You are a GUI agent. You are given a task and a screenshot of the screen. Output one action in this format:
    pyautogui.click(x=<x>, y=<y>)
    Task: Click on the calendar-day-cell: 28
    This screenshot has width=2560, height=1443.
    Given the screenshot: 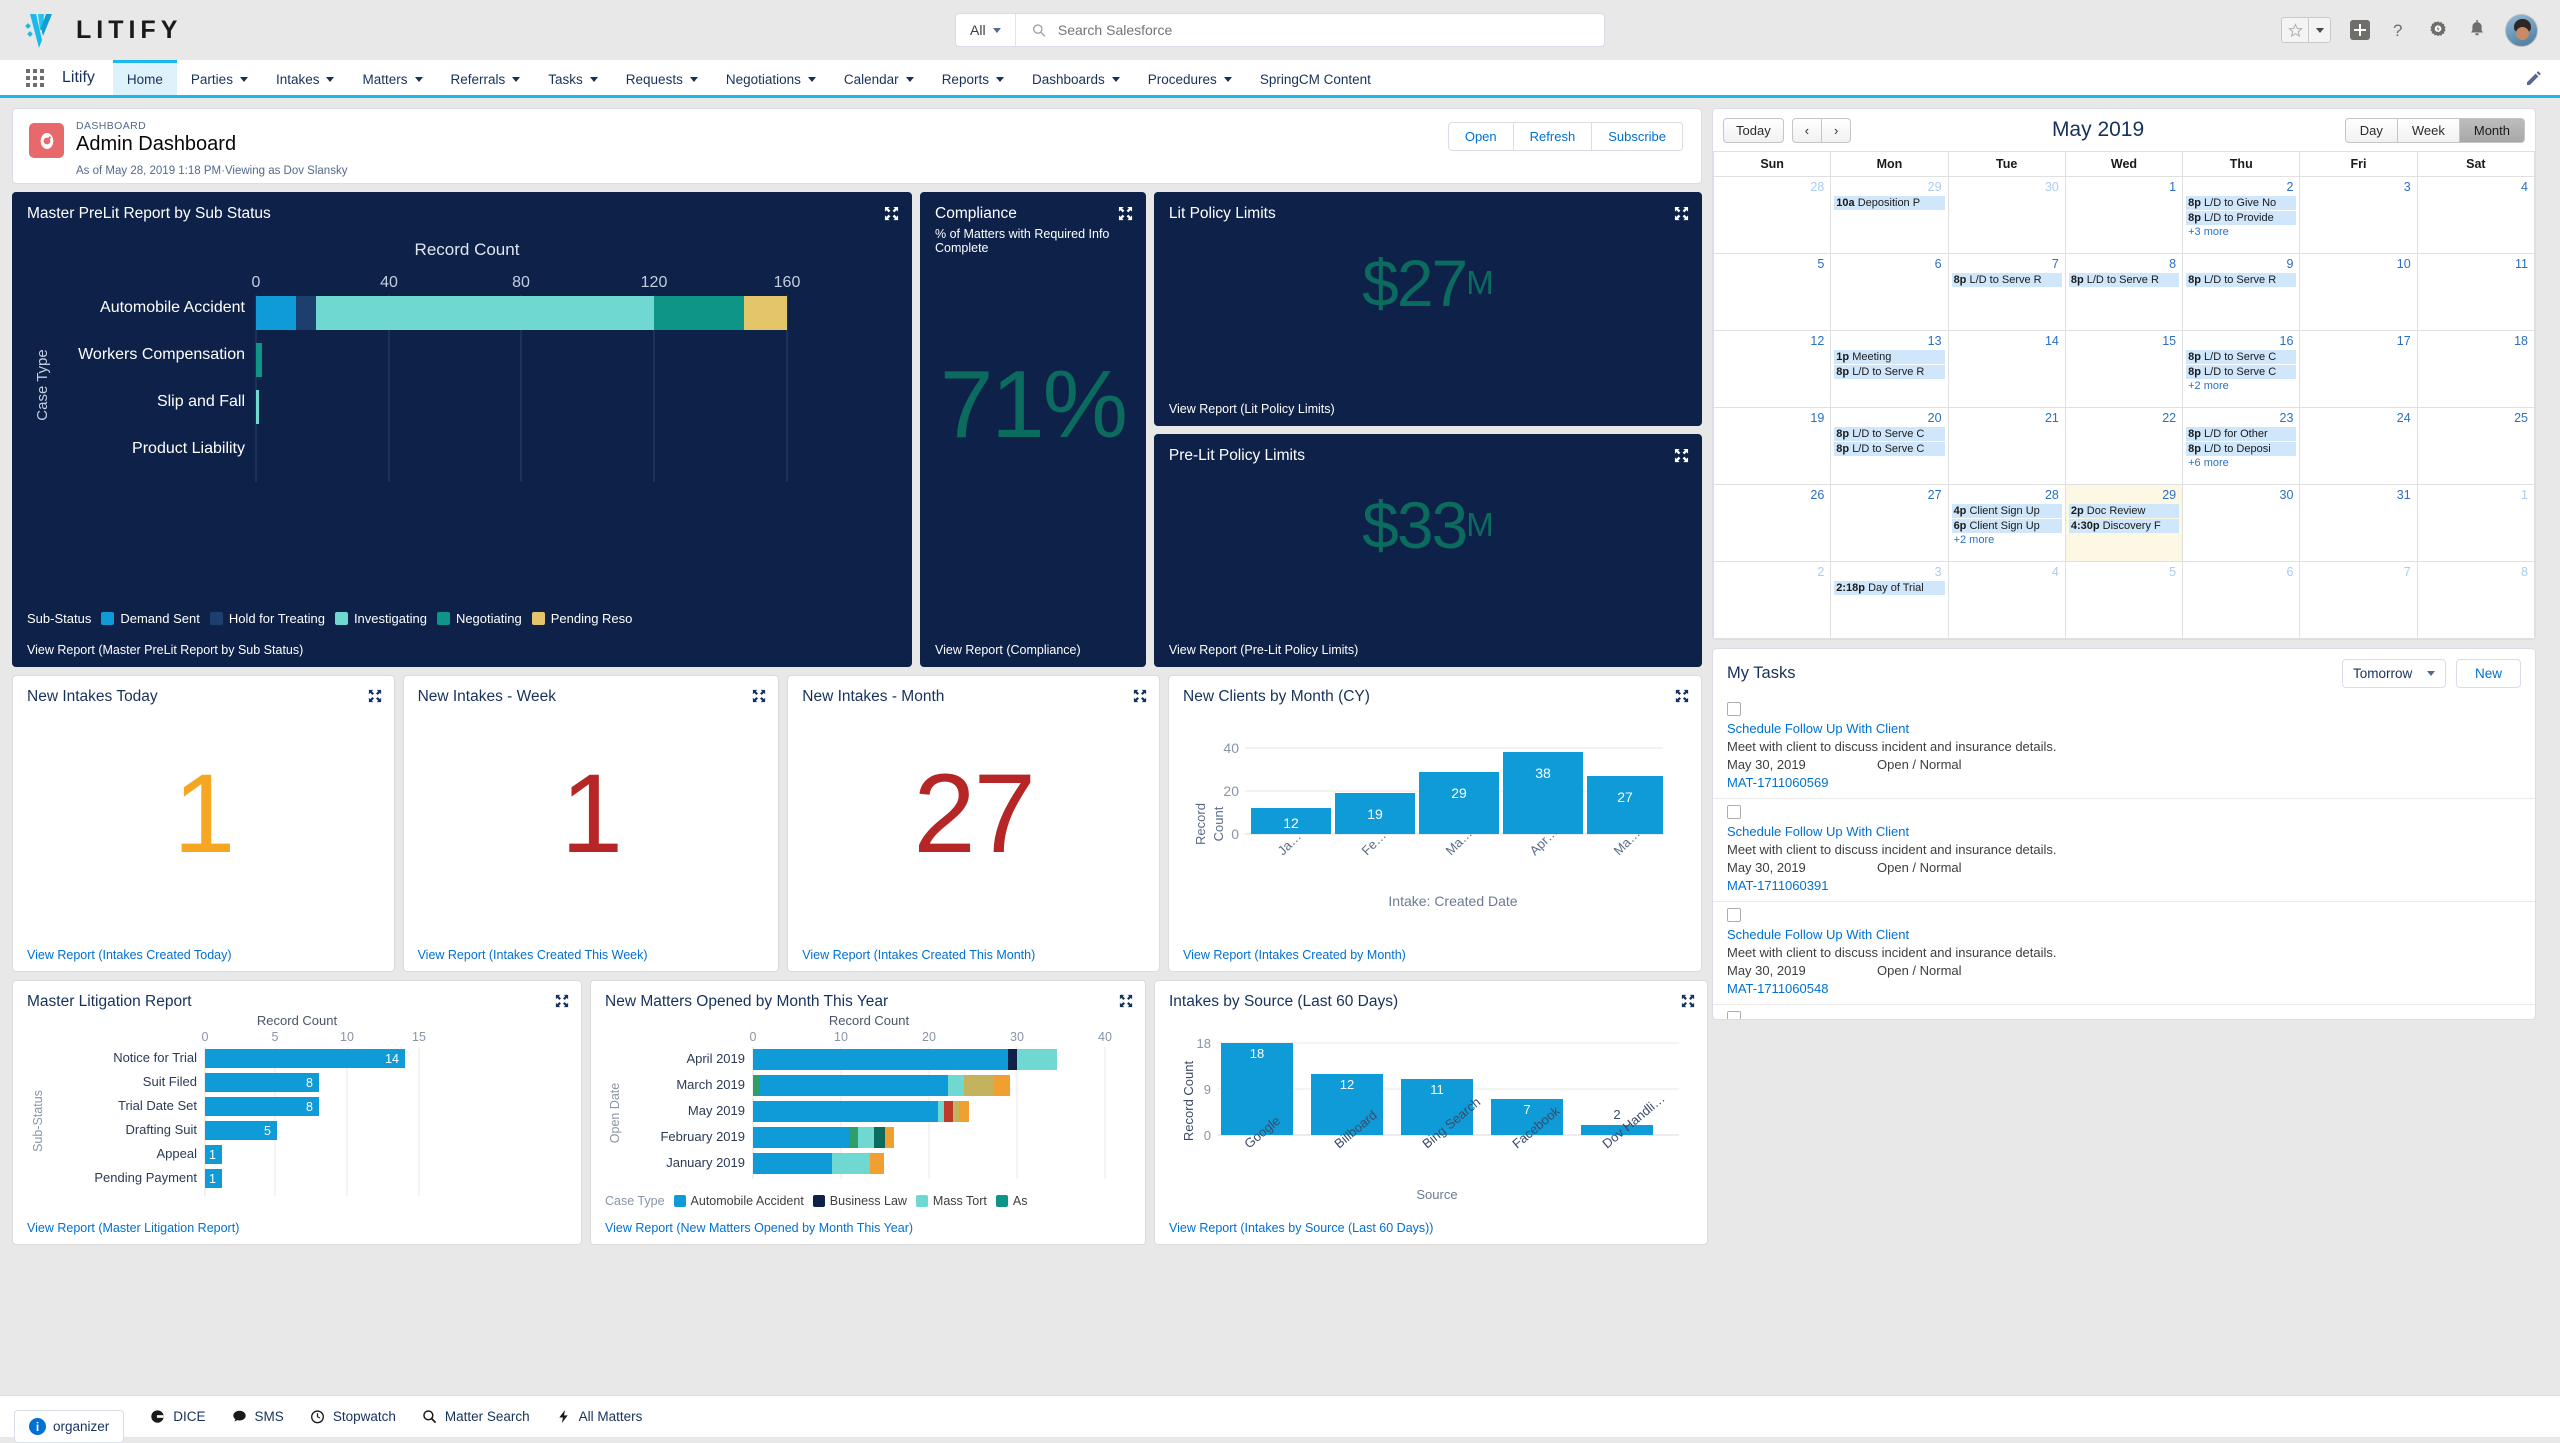 What is the action you would take?
    pyautogui.click(x=1772, y=215)
    